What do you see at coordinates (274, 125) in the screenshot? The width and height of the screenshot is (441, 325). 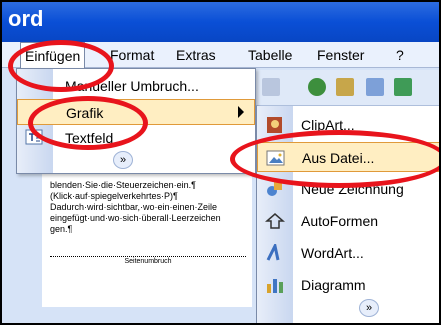 I see `clipart-icon` at bounding box center [274, 125].